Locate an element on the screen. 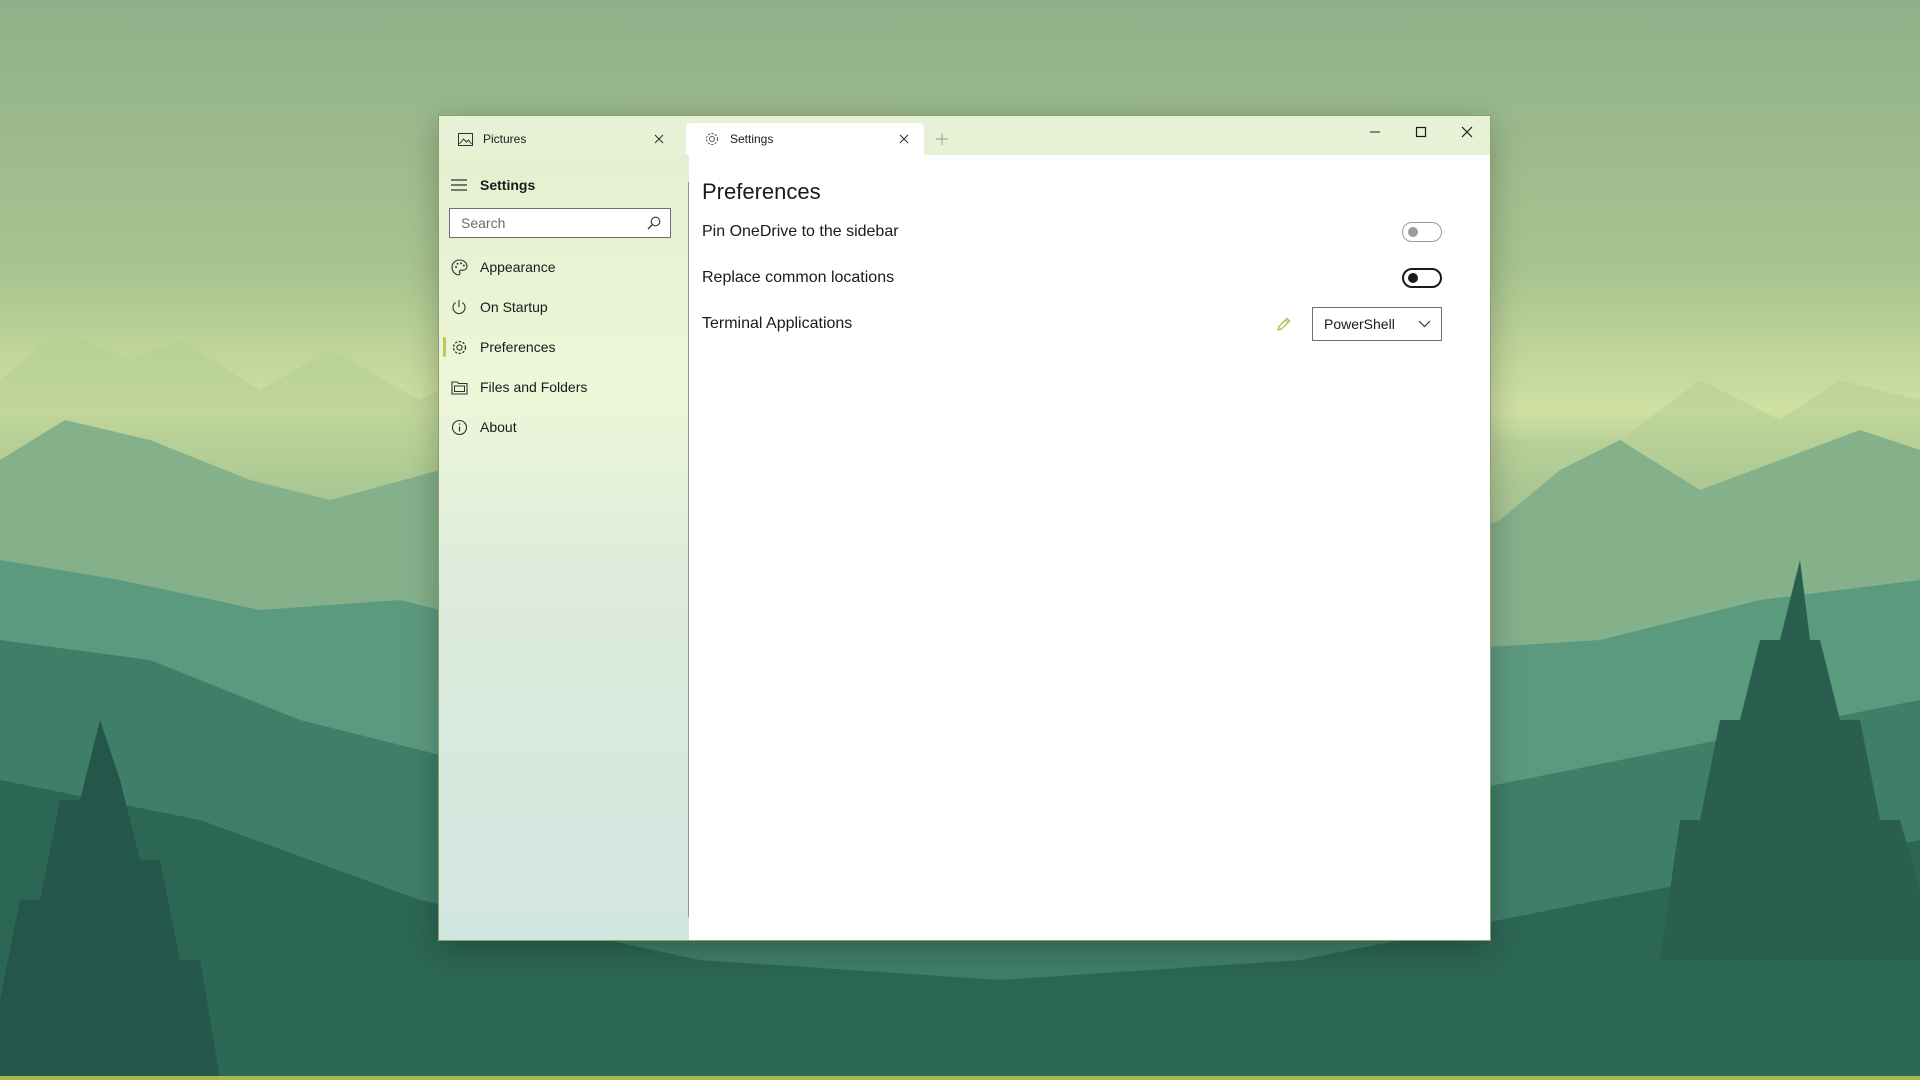  title-bar: Pictures Settings is located at coordinates (964, 135).